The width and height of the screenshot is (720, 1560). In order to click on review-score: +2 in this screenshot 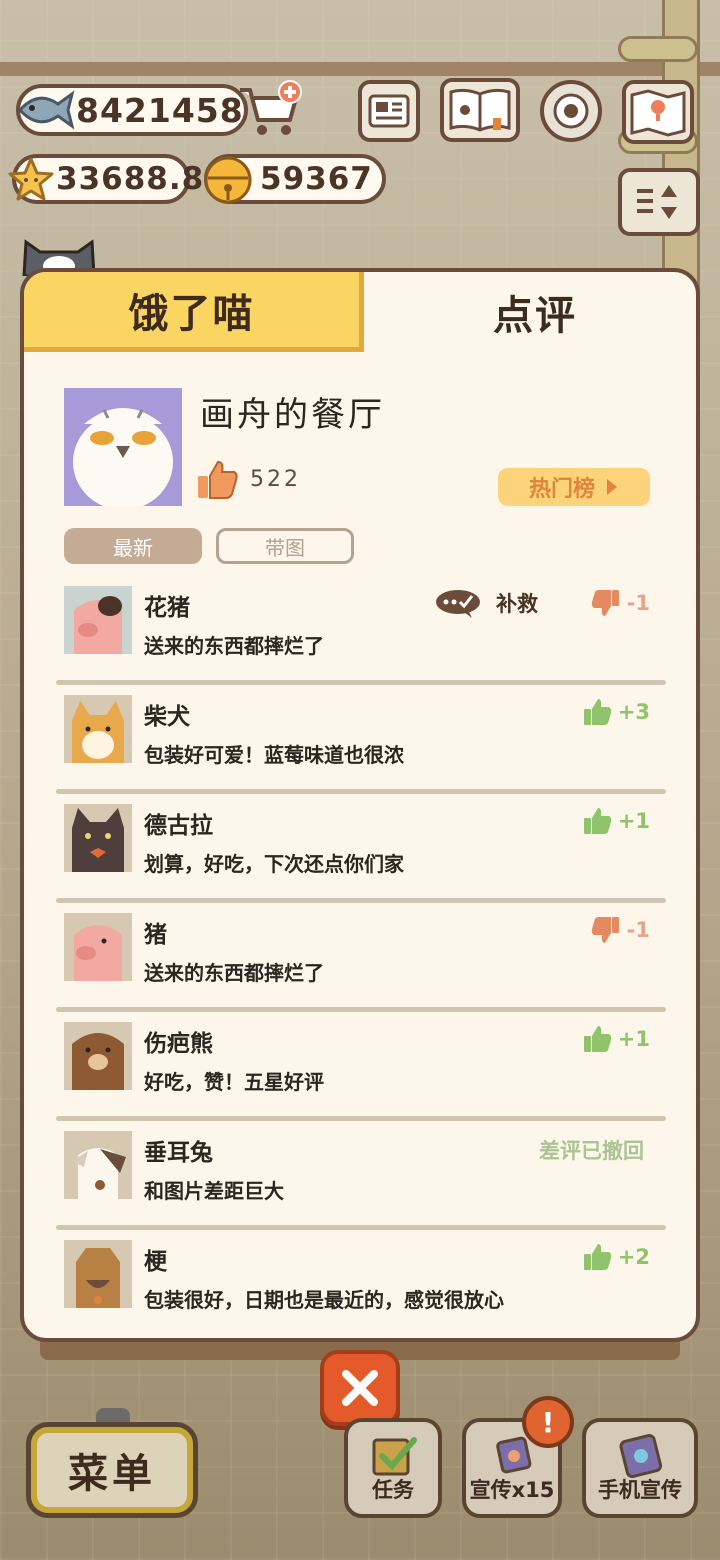, I will do `click(616, 1257)`.